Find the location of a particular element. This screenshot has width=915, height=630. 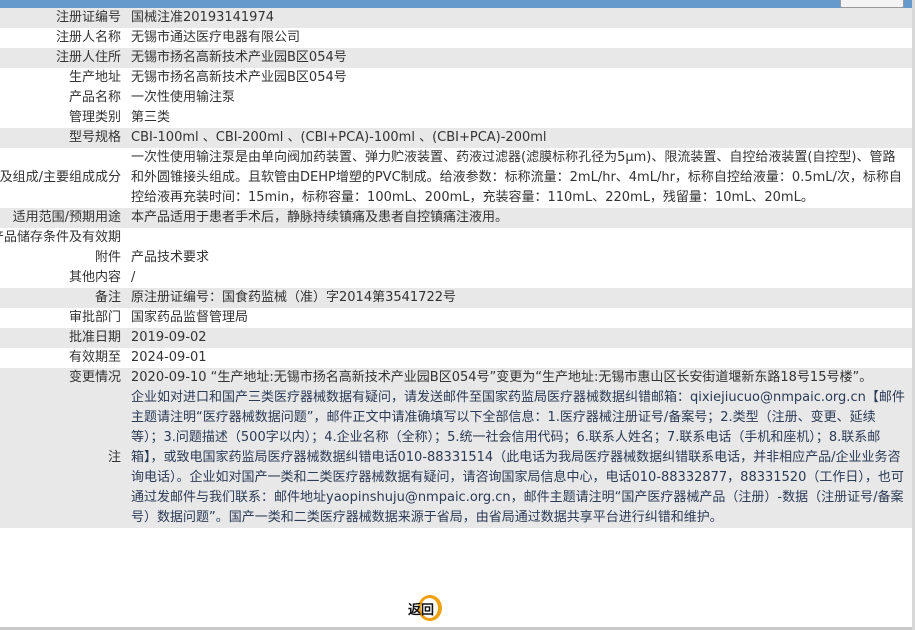

row-label-text: 生产地址 is located at coordinates (94, 77).